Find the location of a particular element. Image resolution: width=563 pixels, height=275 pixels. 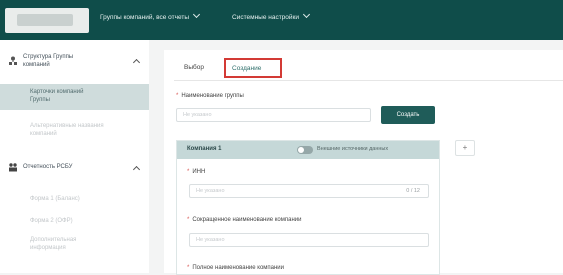

short-name-label: * Сокращенное наименование компании is located at coordinates (244, 220).